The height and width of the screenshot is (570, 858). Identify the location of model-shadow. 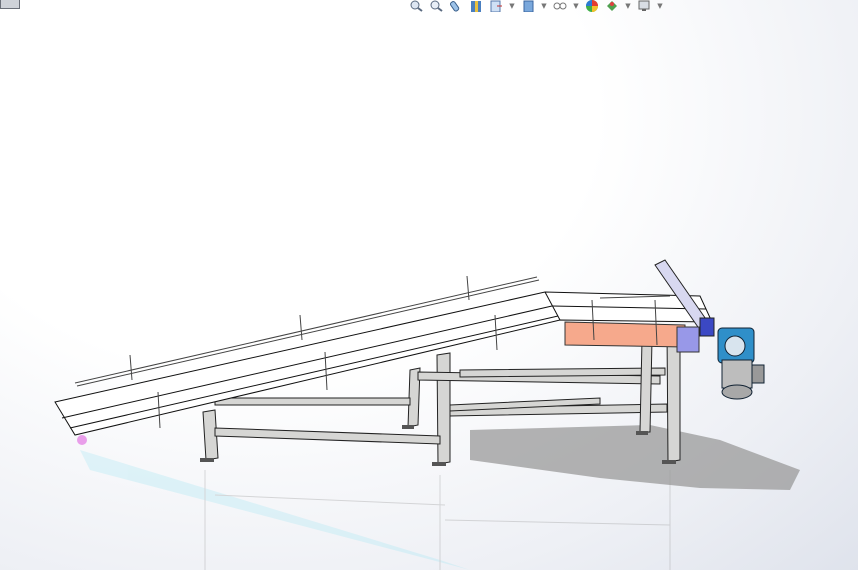
(635, 457).